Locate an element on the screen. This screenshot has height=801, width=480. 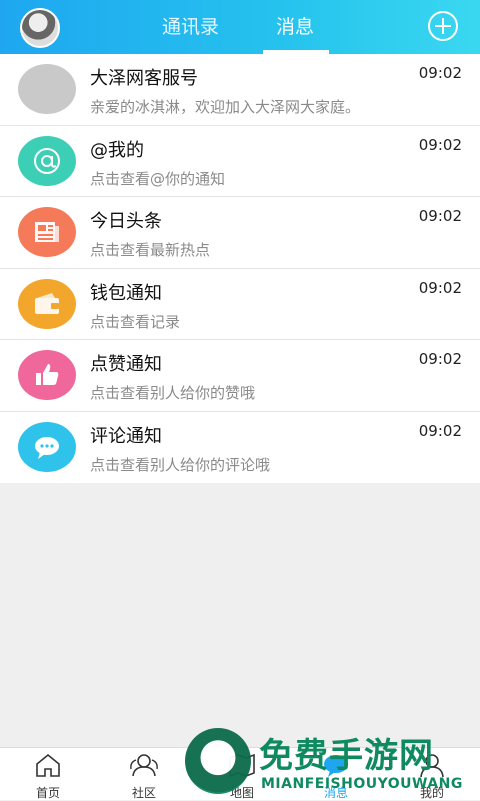
thumbs-up-icon is located at coordinates (47, 375).